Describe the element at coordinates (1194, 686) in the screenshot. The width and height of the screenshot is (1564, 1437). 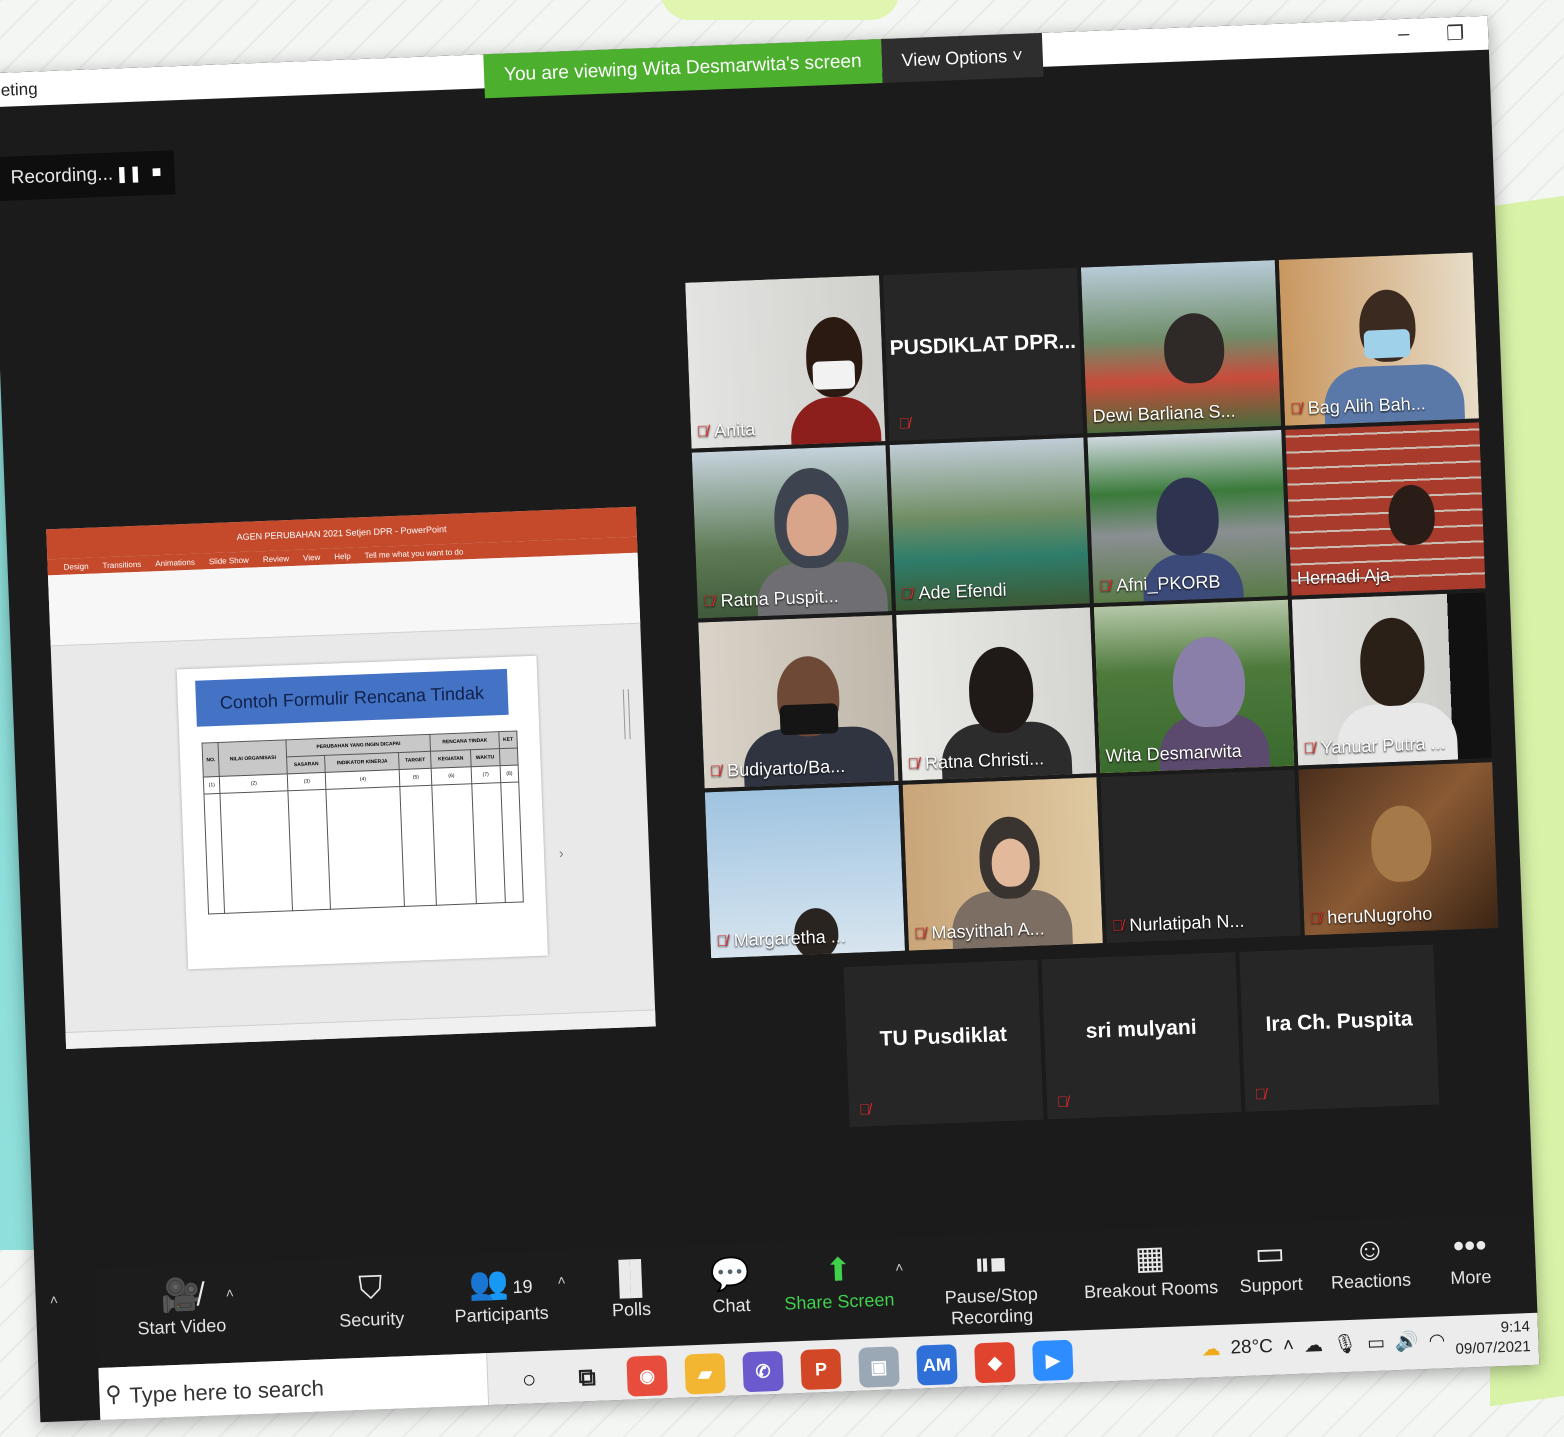
I see `participant-tile-active-speaker: Wita Desmarwita` at that location.